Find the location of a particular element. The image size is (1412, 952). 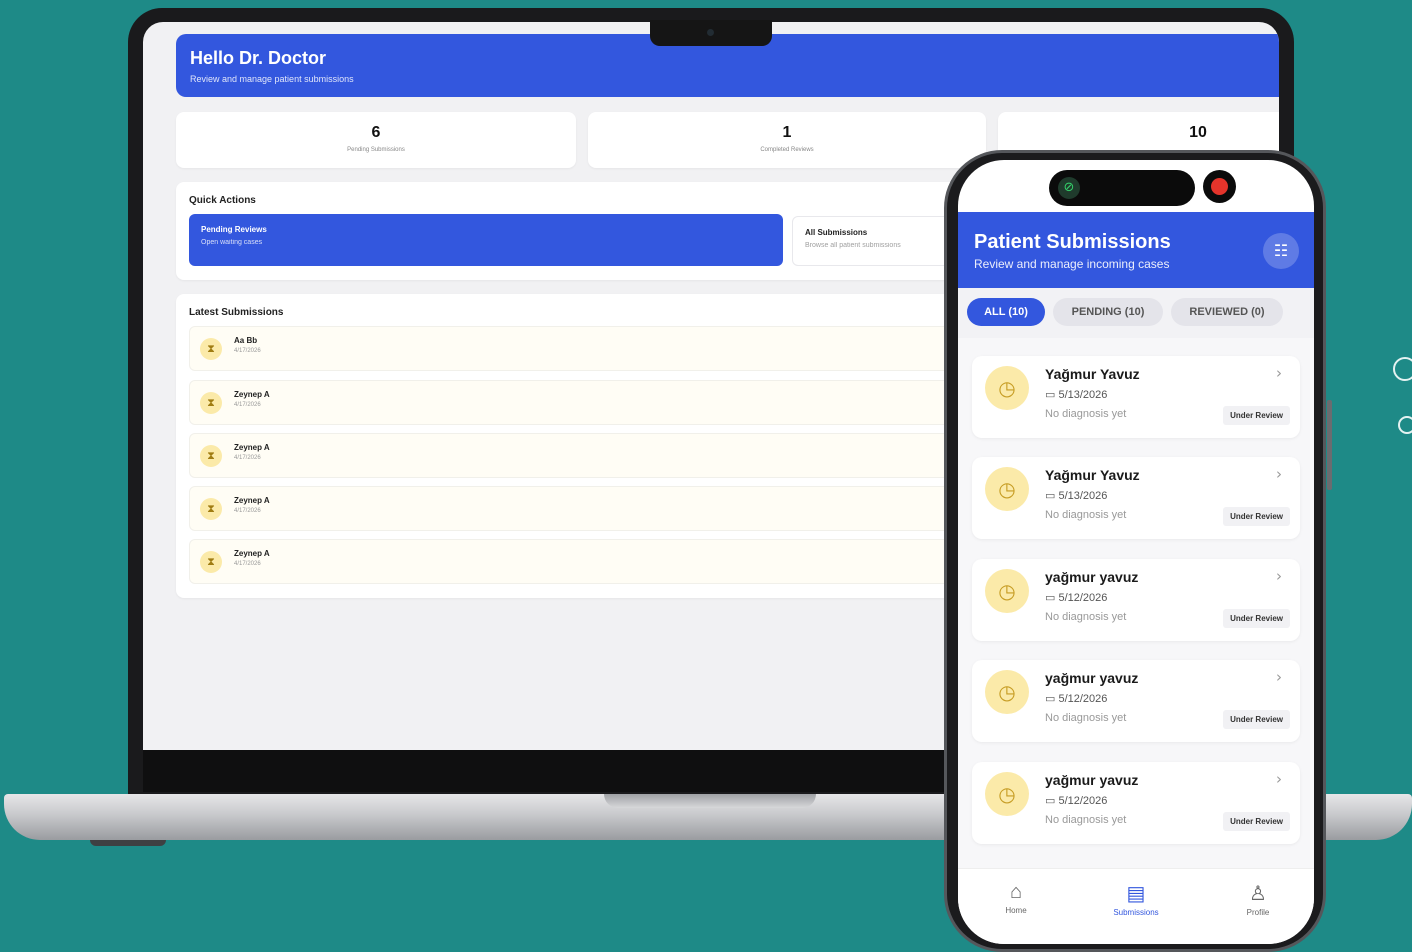

tab-reviewed: REVIEWED (0) is located at coordinates (1227, 312).